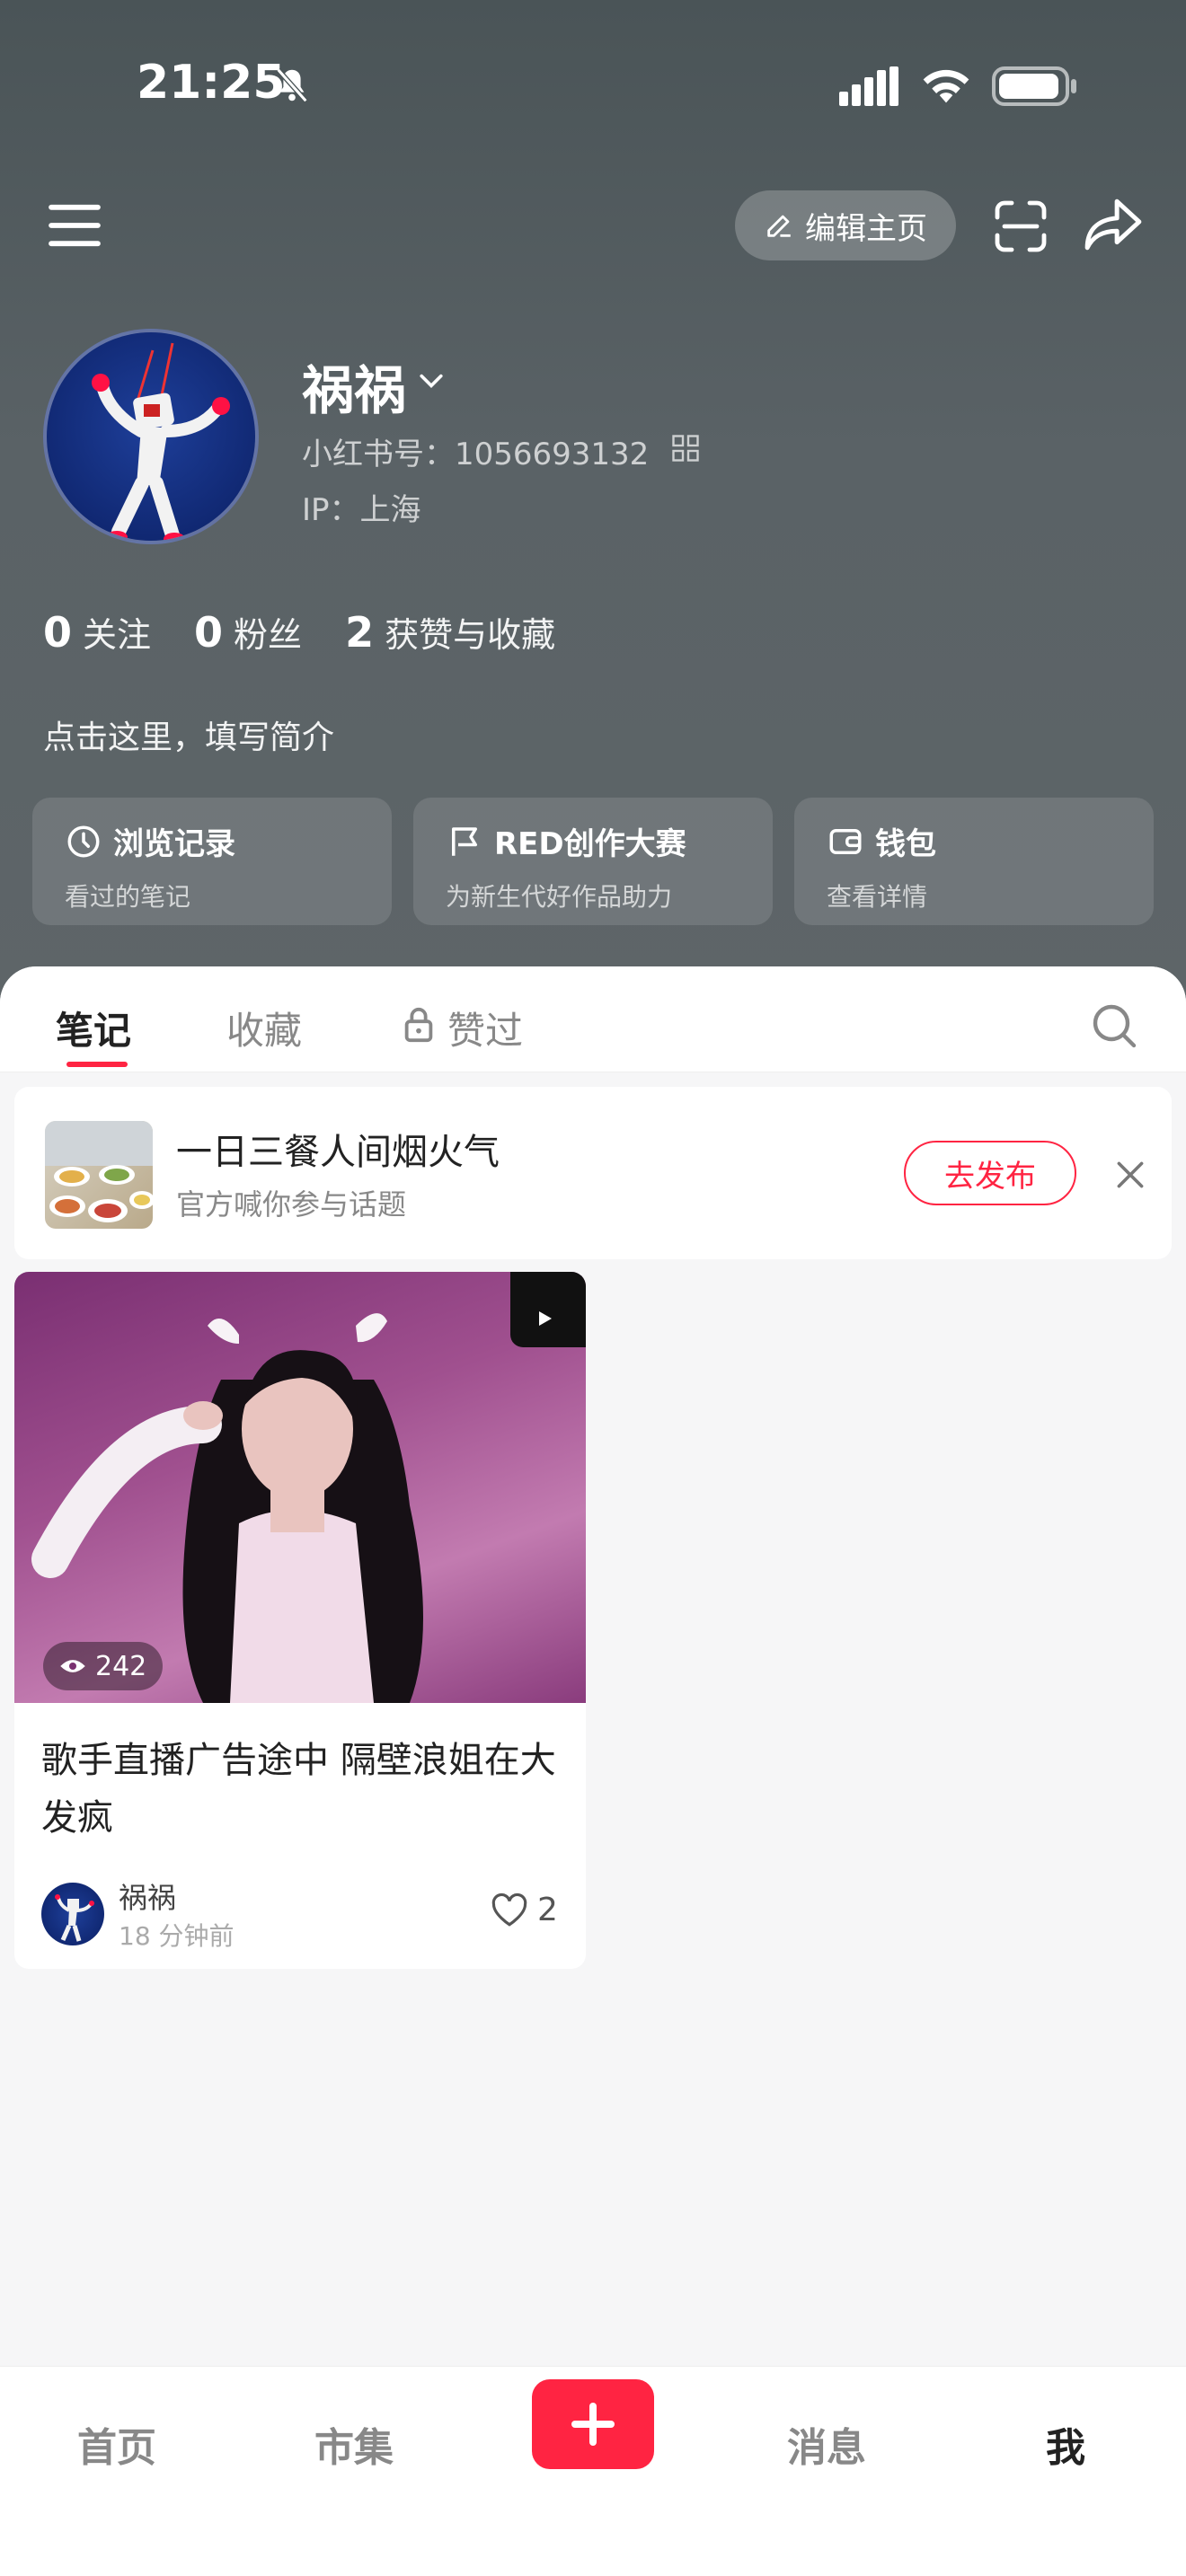 This screenshot has width=1186, height=2576. What do you see at coordinates (470, 635) in the screenshot?
I see `stat-likes-label: 获赞与收藏` at bounding box center [470, 635].